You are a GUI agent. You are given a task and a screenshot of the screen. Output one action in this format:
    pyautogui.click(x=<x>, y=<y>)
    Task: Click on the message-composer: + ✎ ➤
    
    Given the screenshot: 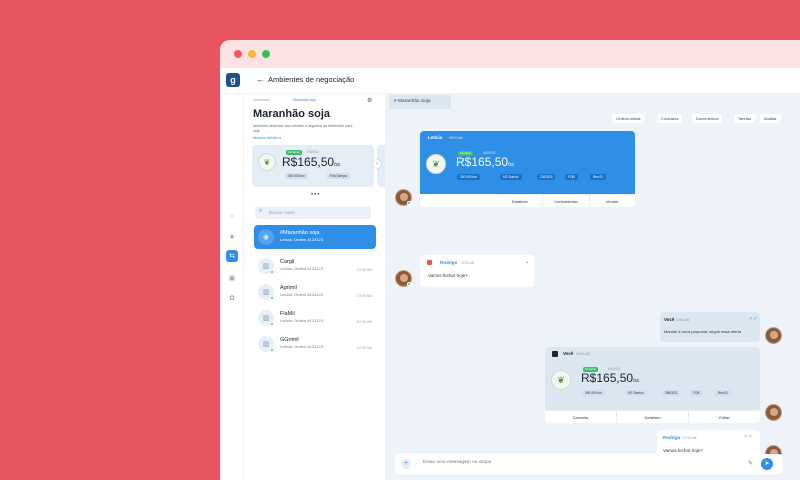 What is the action you would take?
    pyautogui.click(x=589, y=464)
    